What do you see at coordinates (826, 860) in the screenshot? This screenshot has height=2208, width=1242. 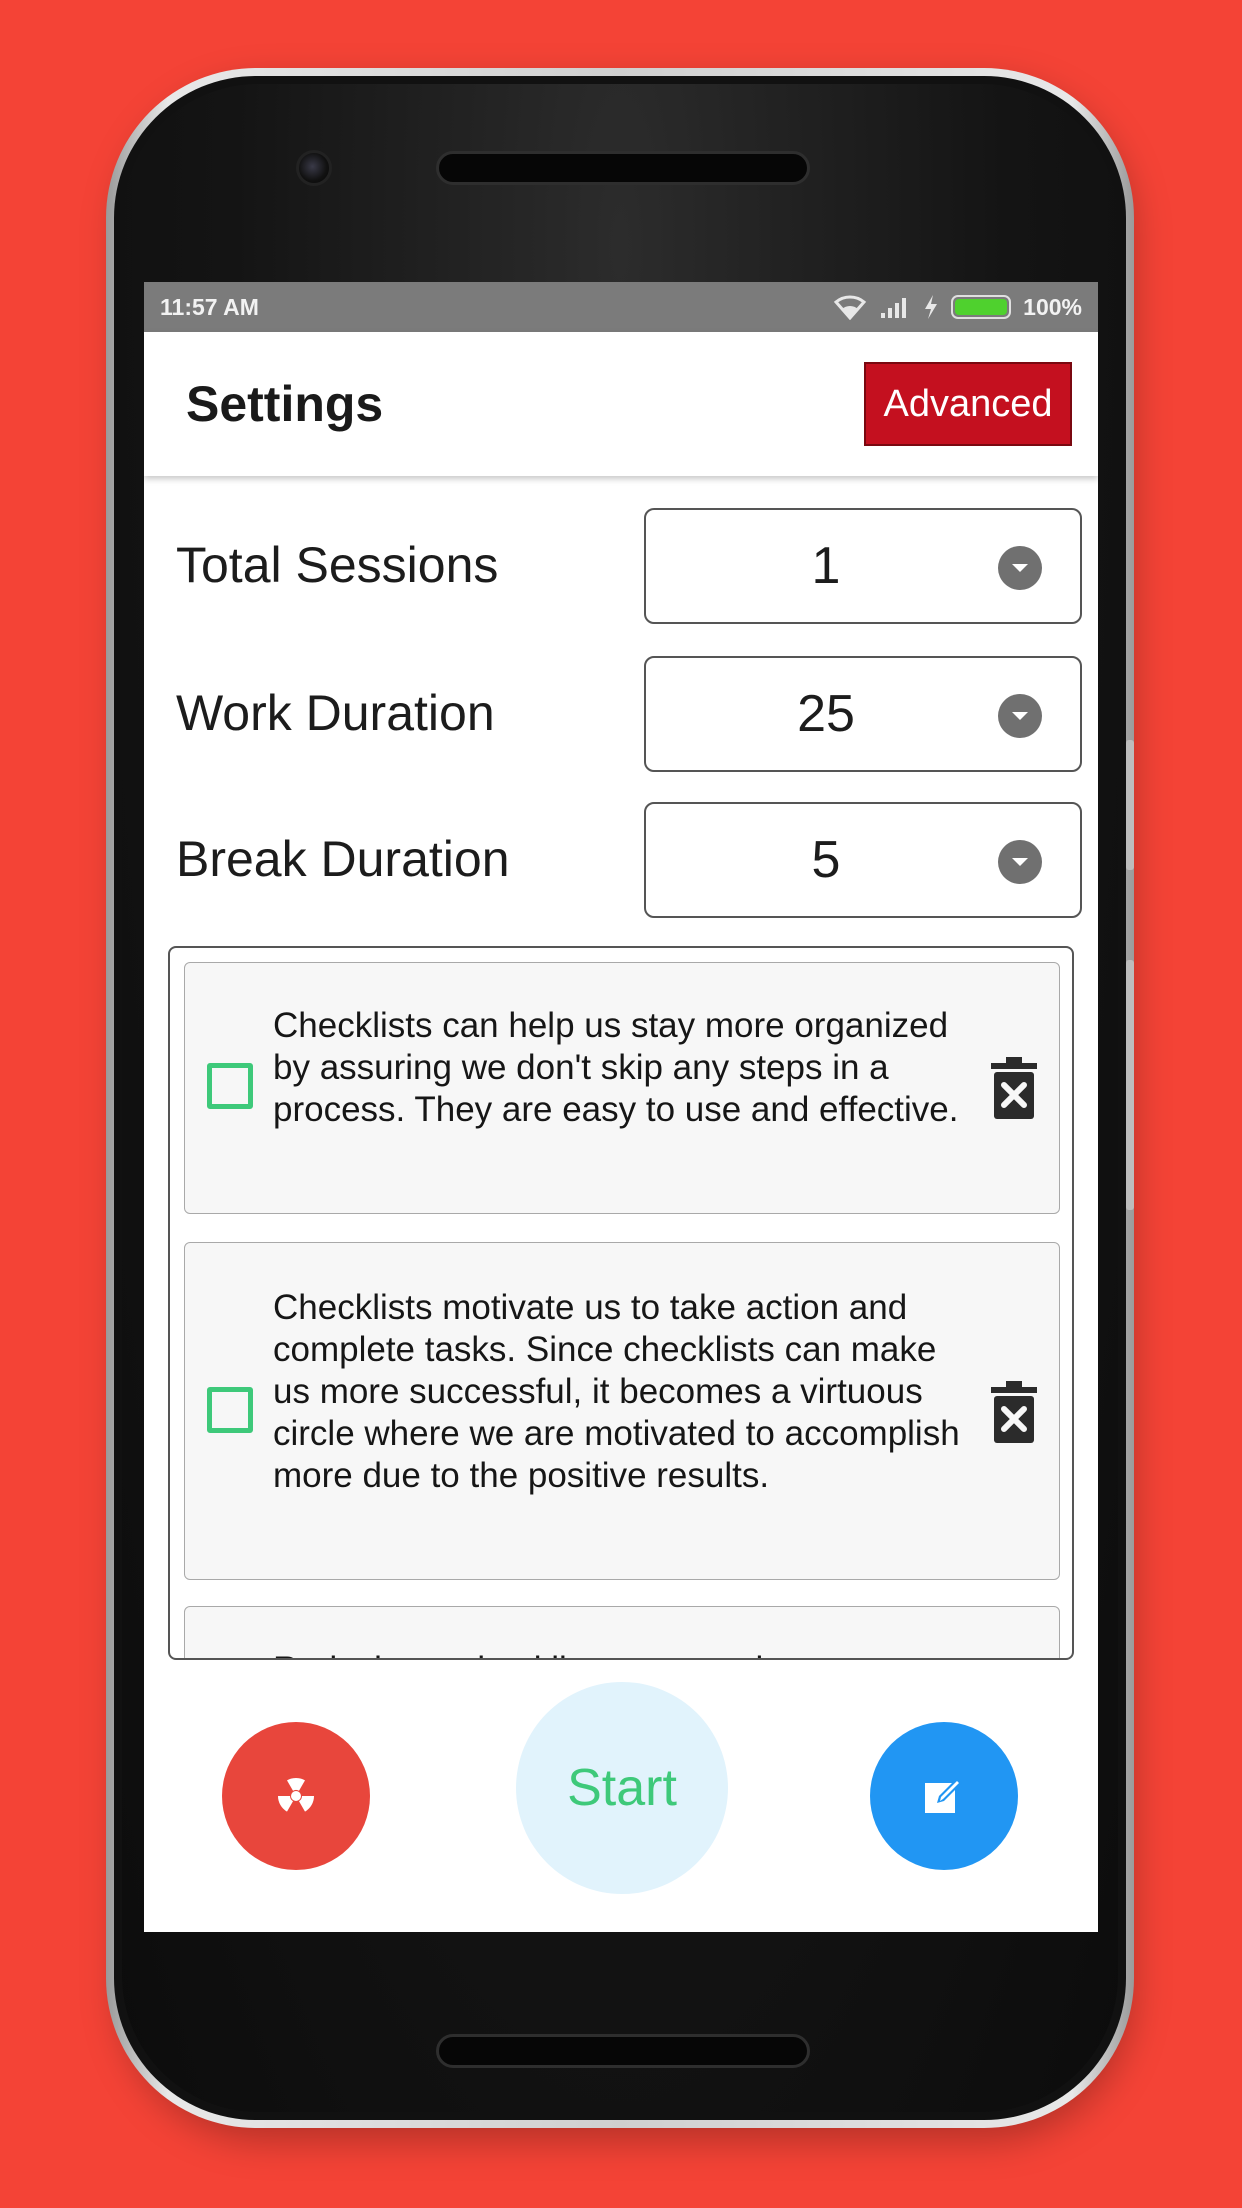 I see `dropdown-value: 5` at bounding box center [826, 860].